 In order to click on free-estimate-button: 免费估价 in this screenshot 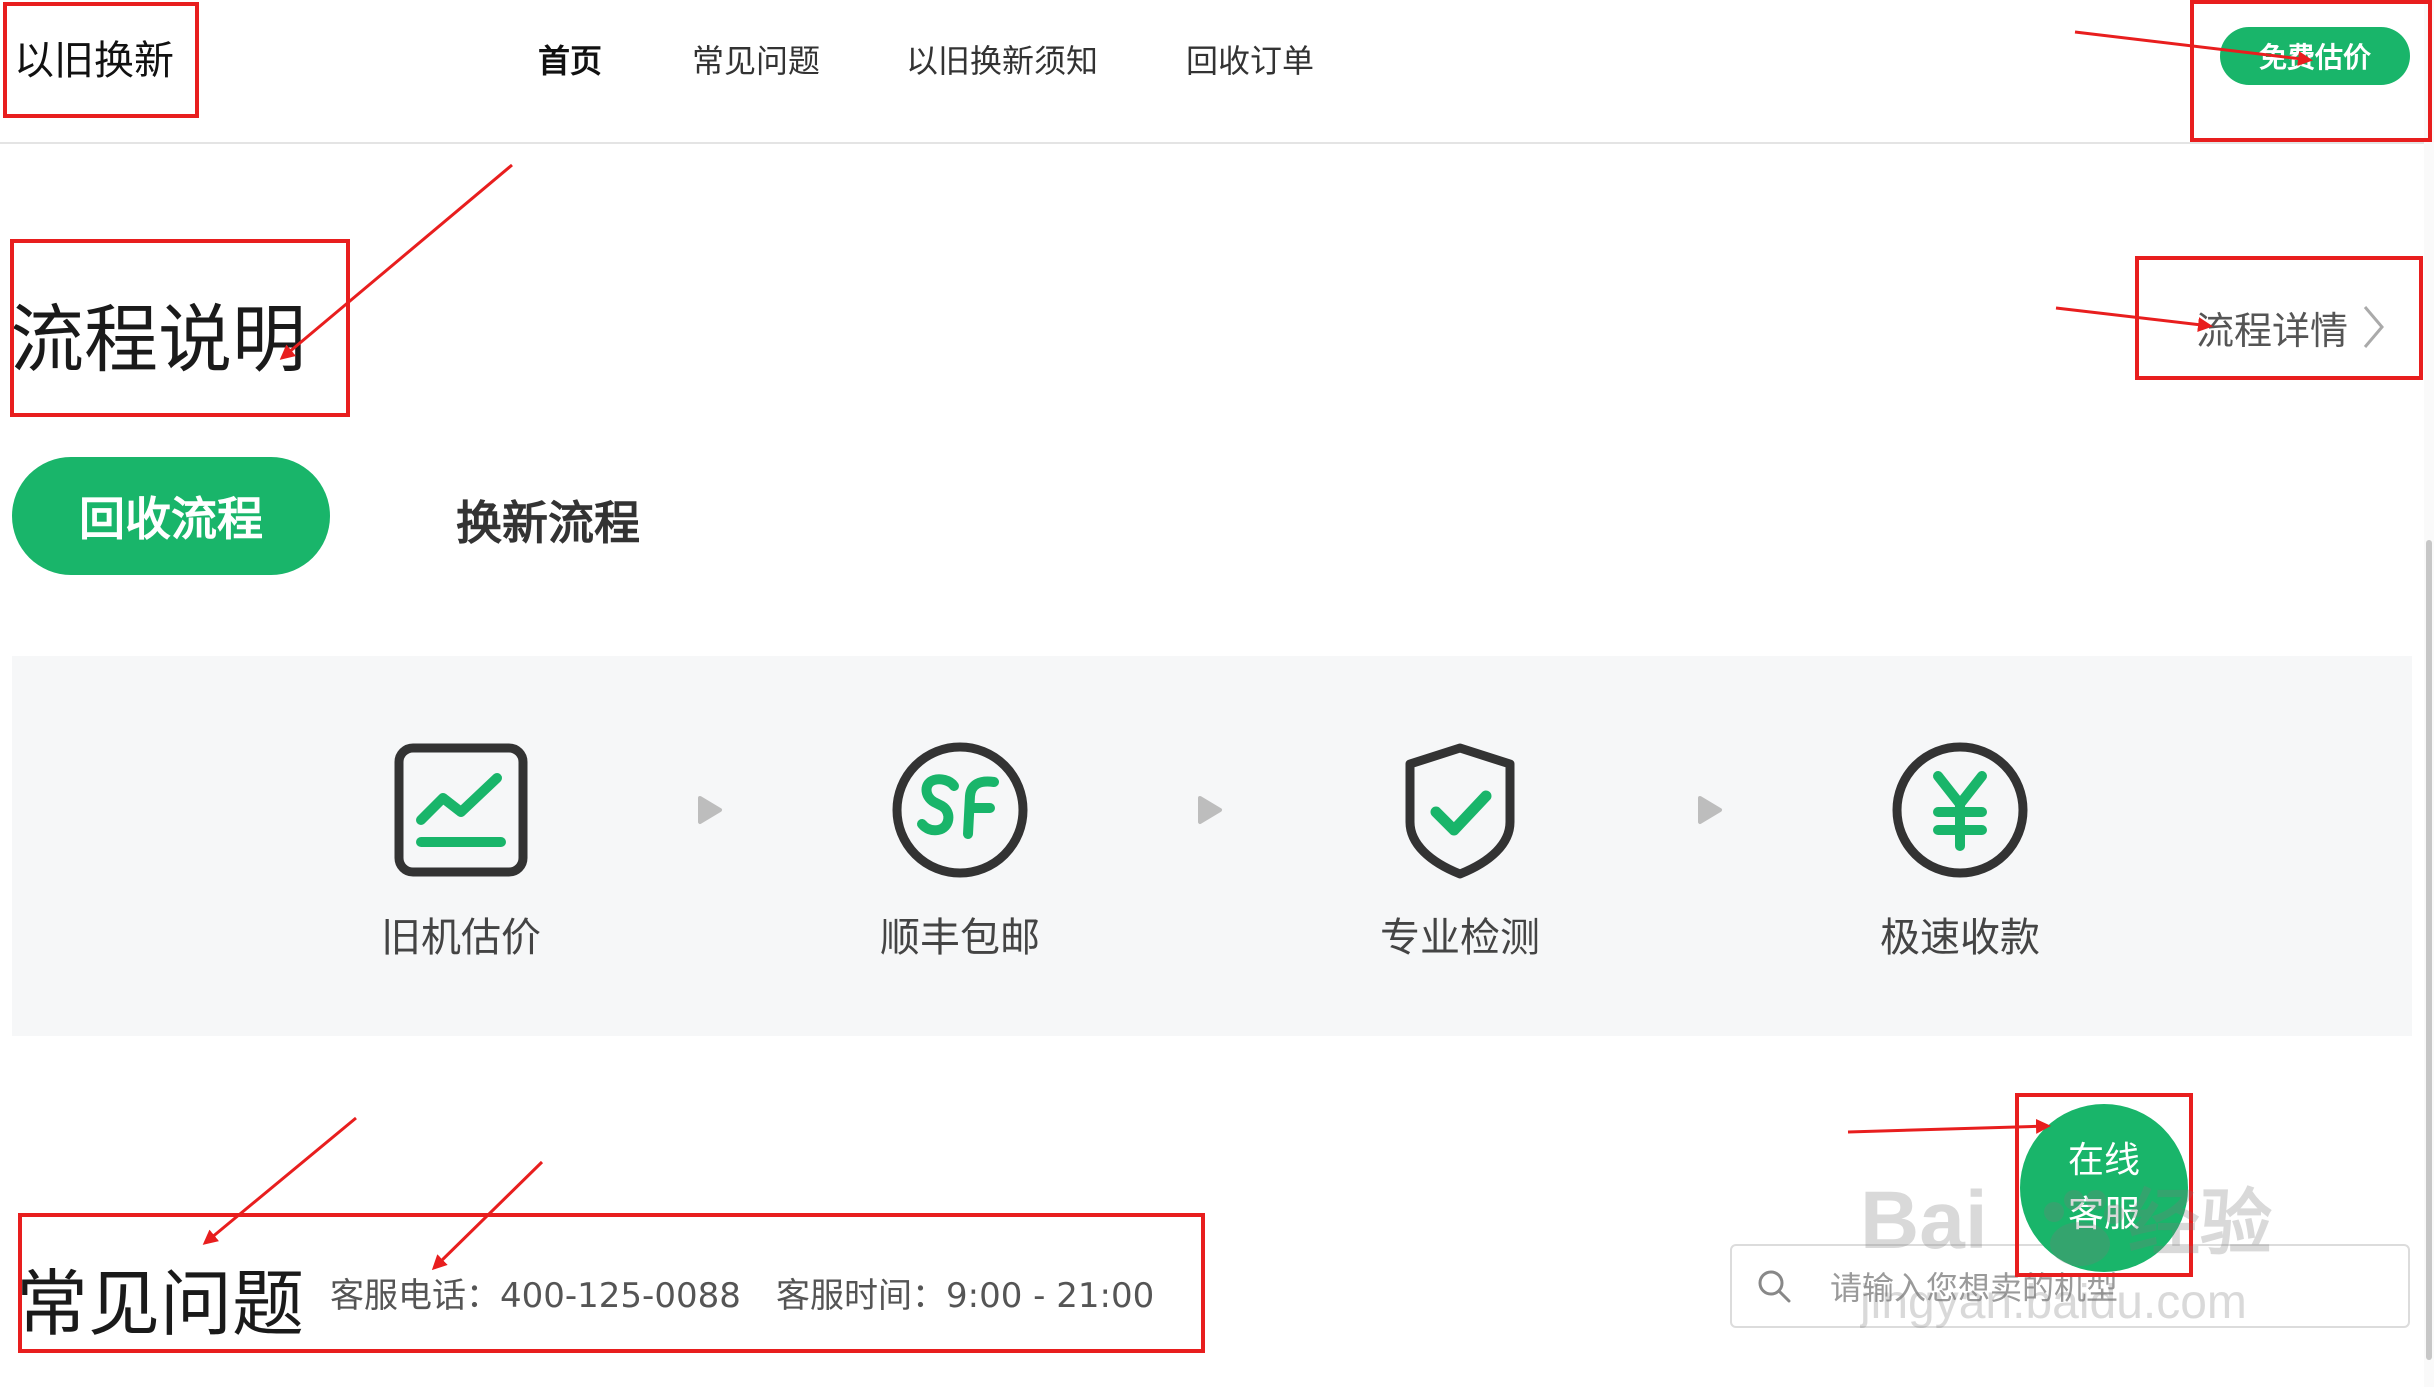, I will do `click(2315, 56)`.